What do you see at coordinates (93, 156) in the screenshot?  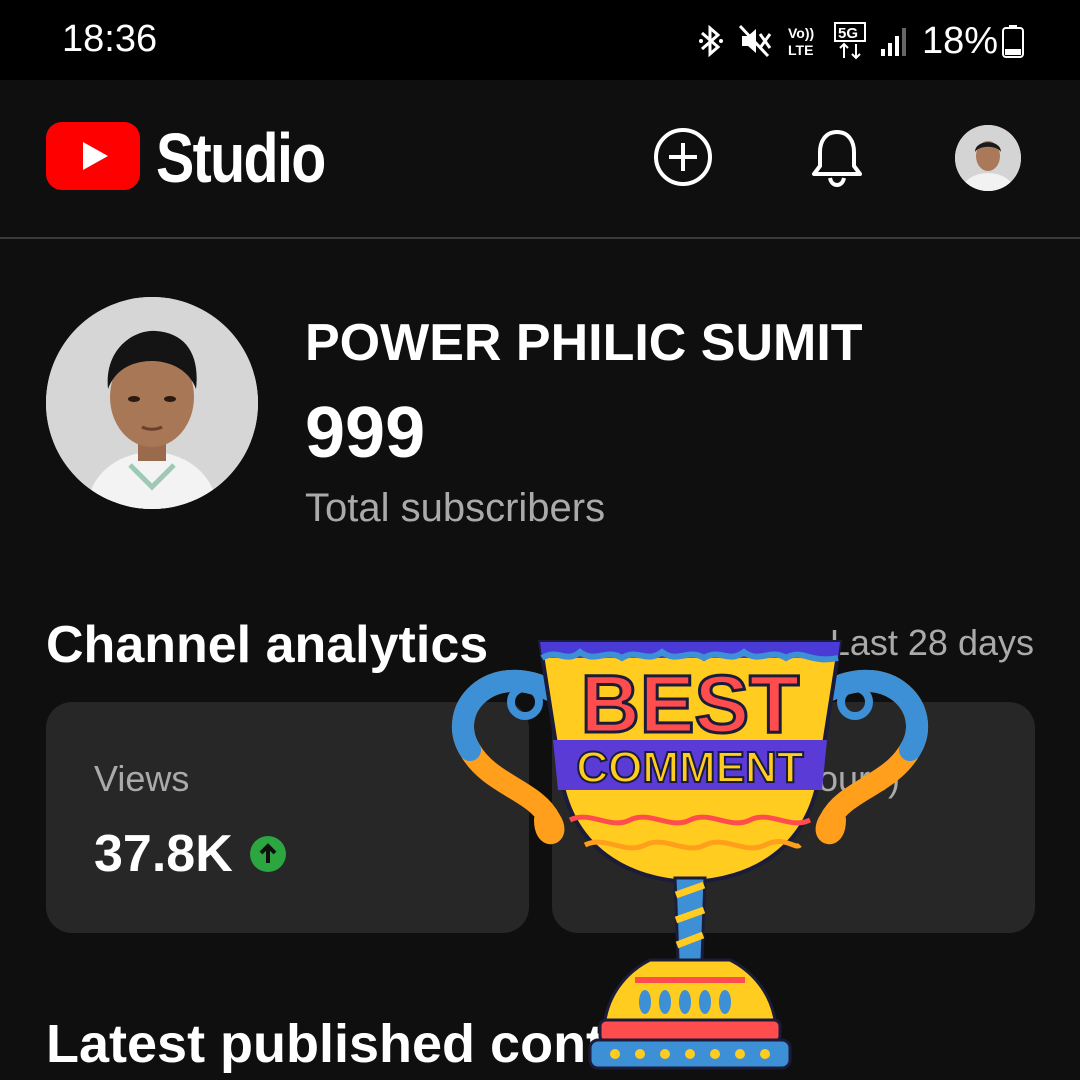 I see `youtube-logo` at bounding box center [93, 156].